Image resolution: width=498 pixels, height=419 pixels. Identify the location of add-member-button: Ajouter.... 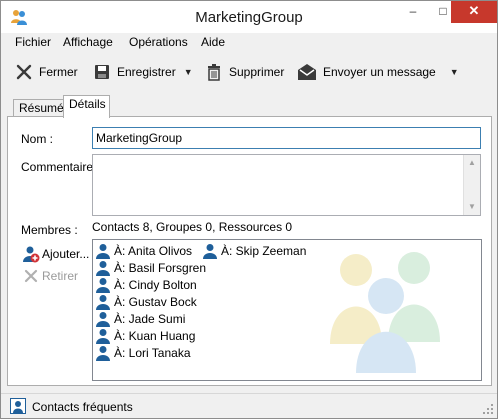
(55, 254).